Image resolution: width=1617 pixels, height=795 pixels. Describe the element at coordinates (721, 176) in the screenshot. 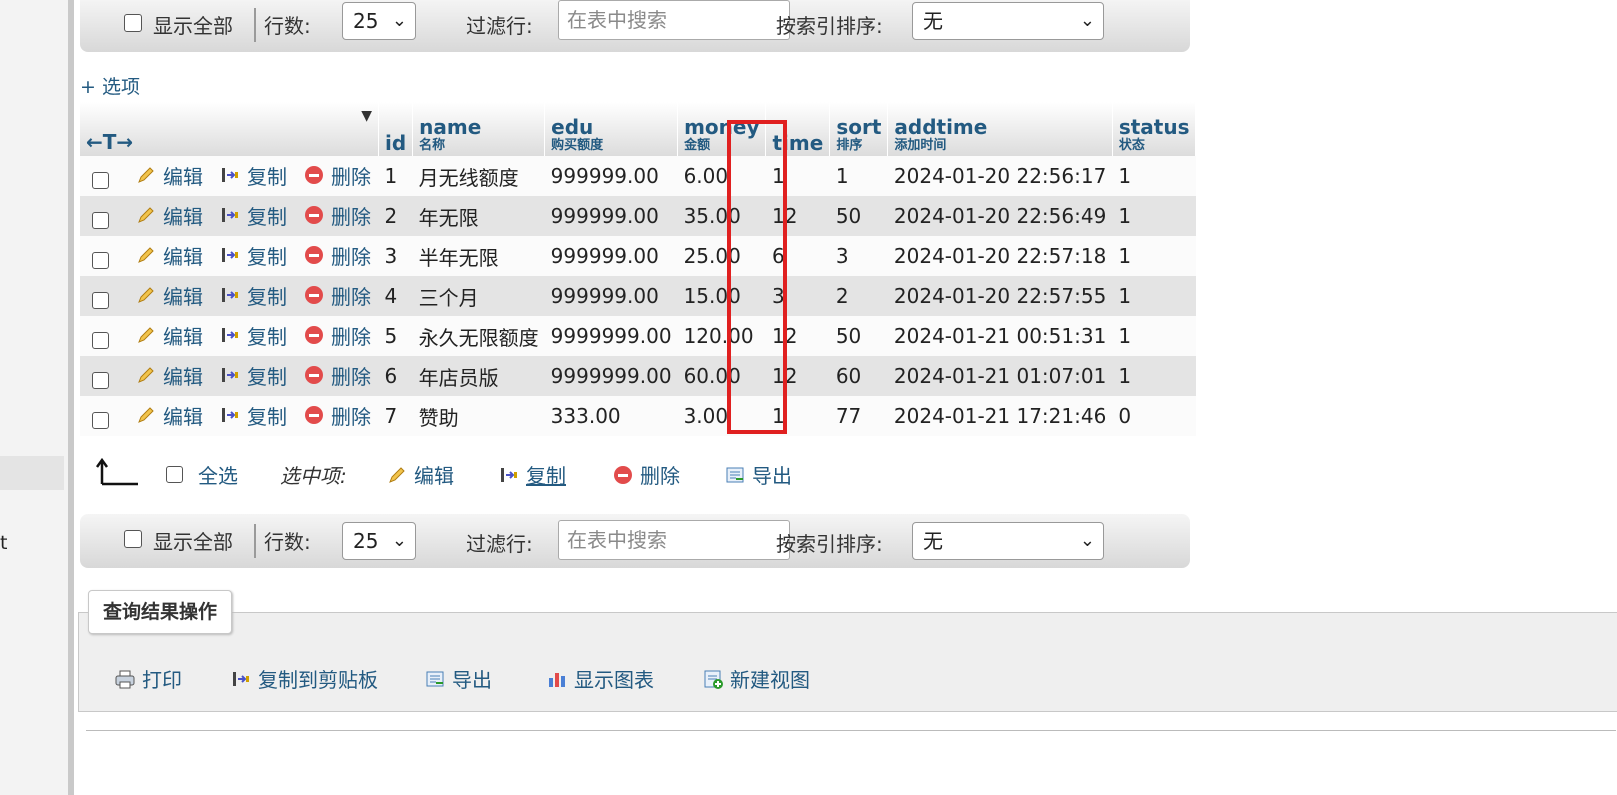

I see `cell-money: 6.00` at that location.